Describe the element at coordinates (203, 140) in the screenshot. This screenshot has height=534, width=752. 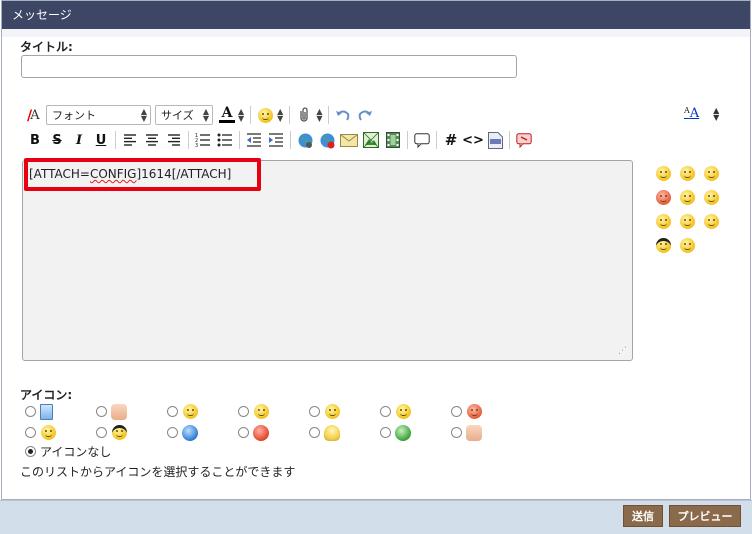
I see `ordered-list-icon: 123` at that location.